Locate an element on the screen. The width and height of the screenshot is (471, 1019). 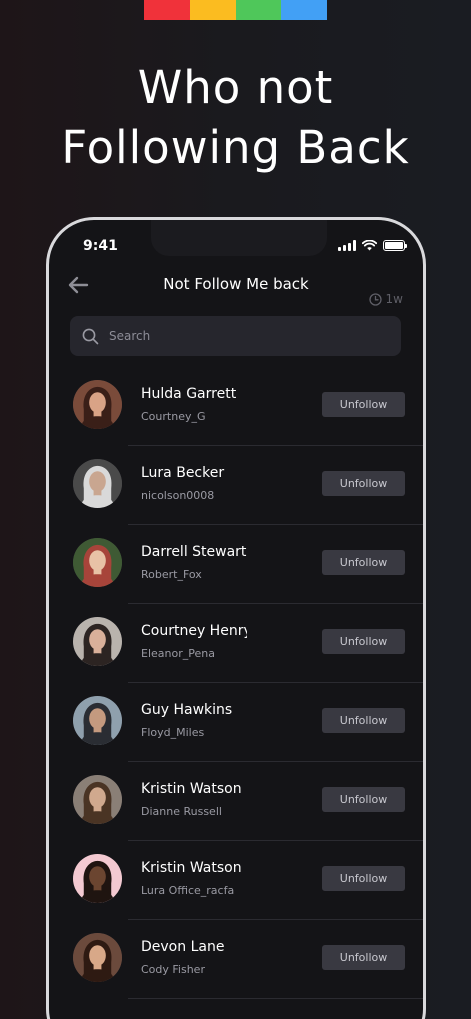
headline-line-1: Who not is located at coordinates (235, 87).